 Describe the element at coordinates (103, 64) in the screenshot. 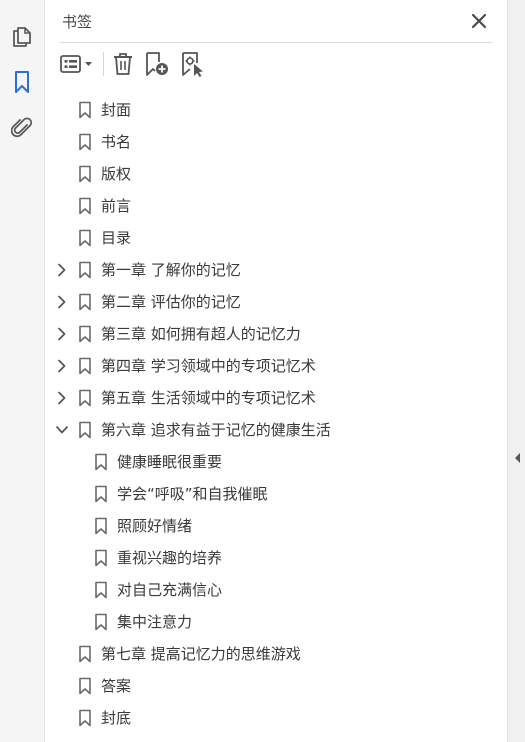

I see `toolbar-separator` at that location.